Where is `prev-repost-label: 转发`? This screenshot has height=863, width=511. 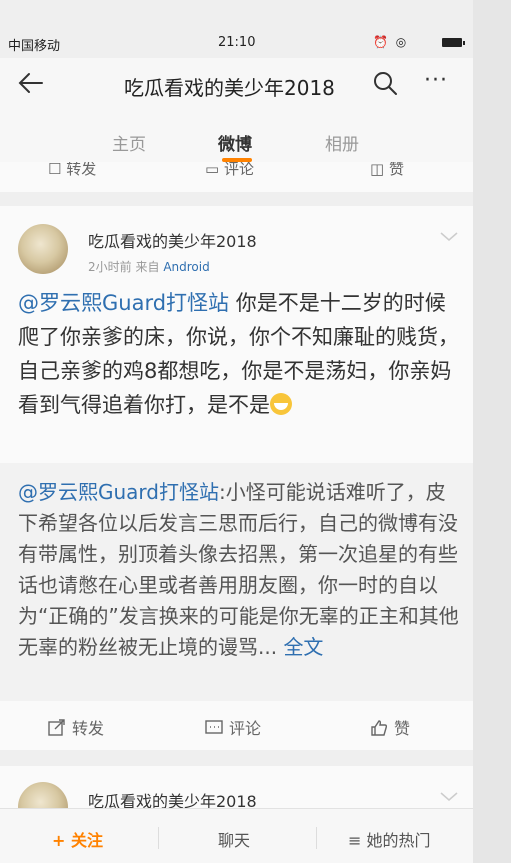 prev-repost-label: 转发 is located at coordinates (81, 170).